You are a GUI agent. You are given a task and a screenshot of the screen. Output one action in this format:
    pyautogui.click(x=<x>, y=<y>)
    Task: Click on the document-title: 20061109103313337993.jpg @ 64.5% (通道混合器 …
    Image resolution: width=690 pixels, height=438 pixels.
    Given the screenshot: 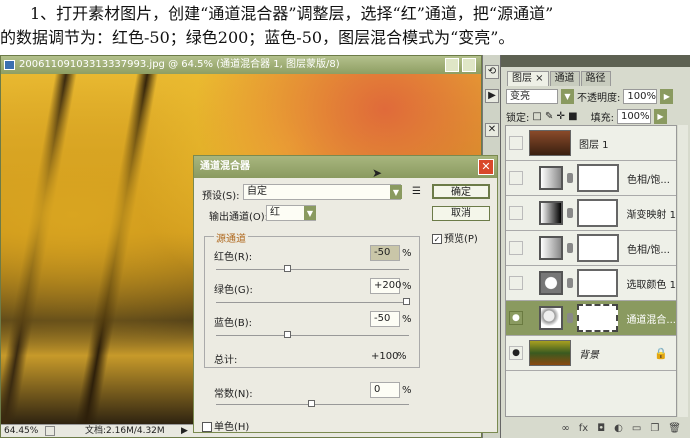 What is the action you would take?
    pyautogui.click(x=179, y=64)
    